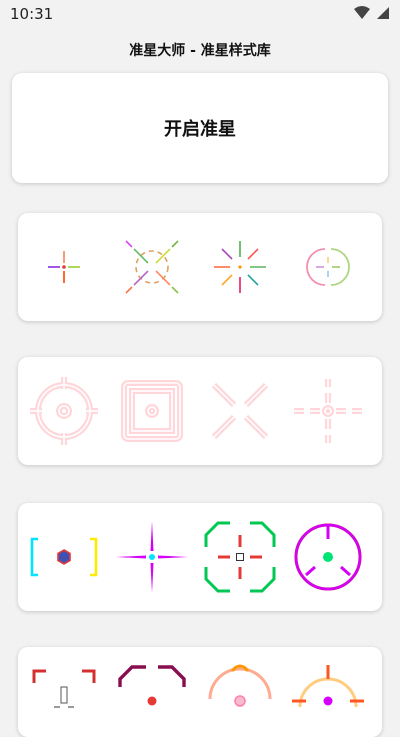 The height and width of the screenshot is (737, 400). What do you see at coordinates (64, 688) in the screenshot?
I see `corners-red-crosshair-icon` at bounding box center [64, 688].